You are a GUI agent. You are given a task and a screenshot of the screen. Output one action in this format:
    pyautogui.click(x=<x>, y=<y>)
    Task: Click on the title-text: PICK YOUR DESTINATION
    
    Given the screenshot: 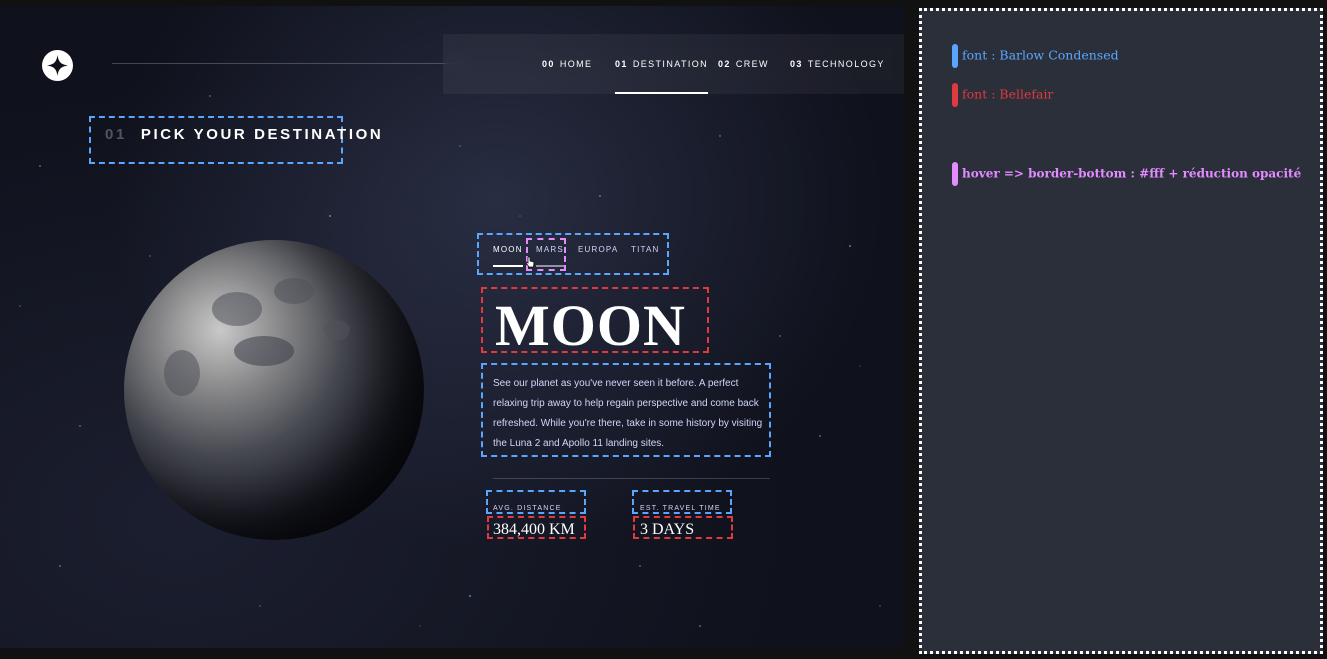 What is the action you would take?
    pyautogui.click(x=262, y=134)
    